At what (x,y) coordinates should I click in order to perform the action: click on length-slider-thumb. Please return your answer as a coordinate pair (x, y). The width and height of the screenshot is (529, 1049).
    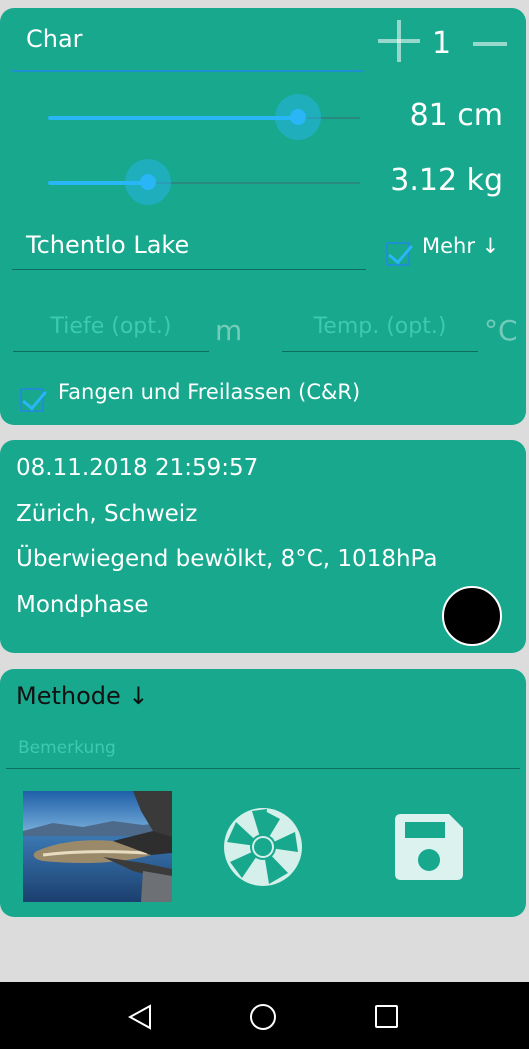
    Looking at the image, I should click on (297, 117).